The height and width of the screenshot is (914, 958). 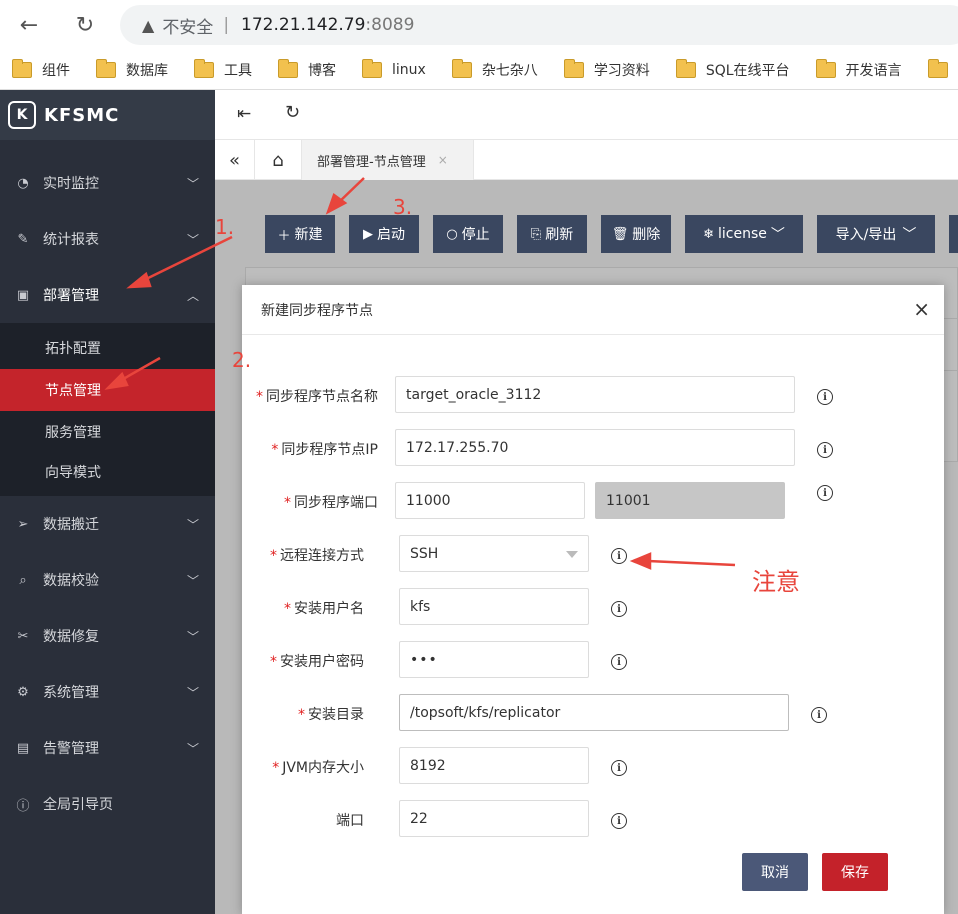 What do you see at coordinates (494, 765) in the screenshot?
I see `jvm-memory-input: 8192` at bounding box center [494, 765].